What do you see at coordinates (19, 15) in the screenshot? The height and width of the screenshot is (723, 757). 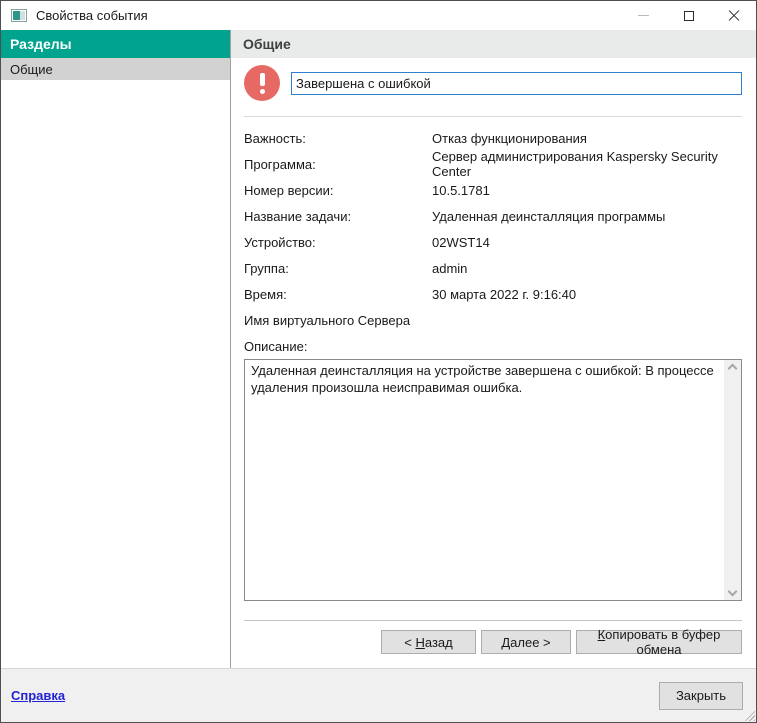 I see `properties-window-icon` at bounding box center [19, 15].